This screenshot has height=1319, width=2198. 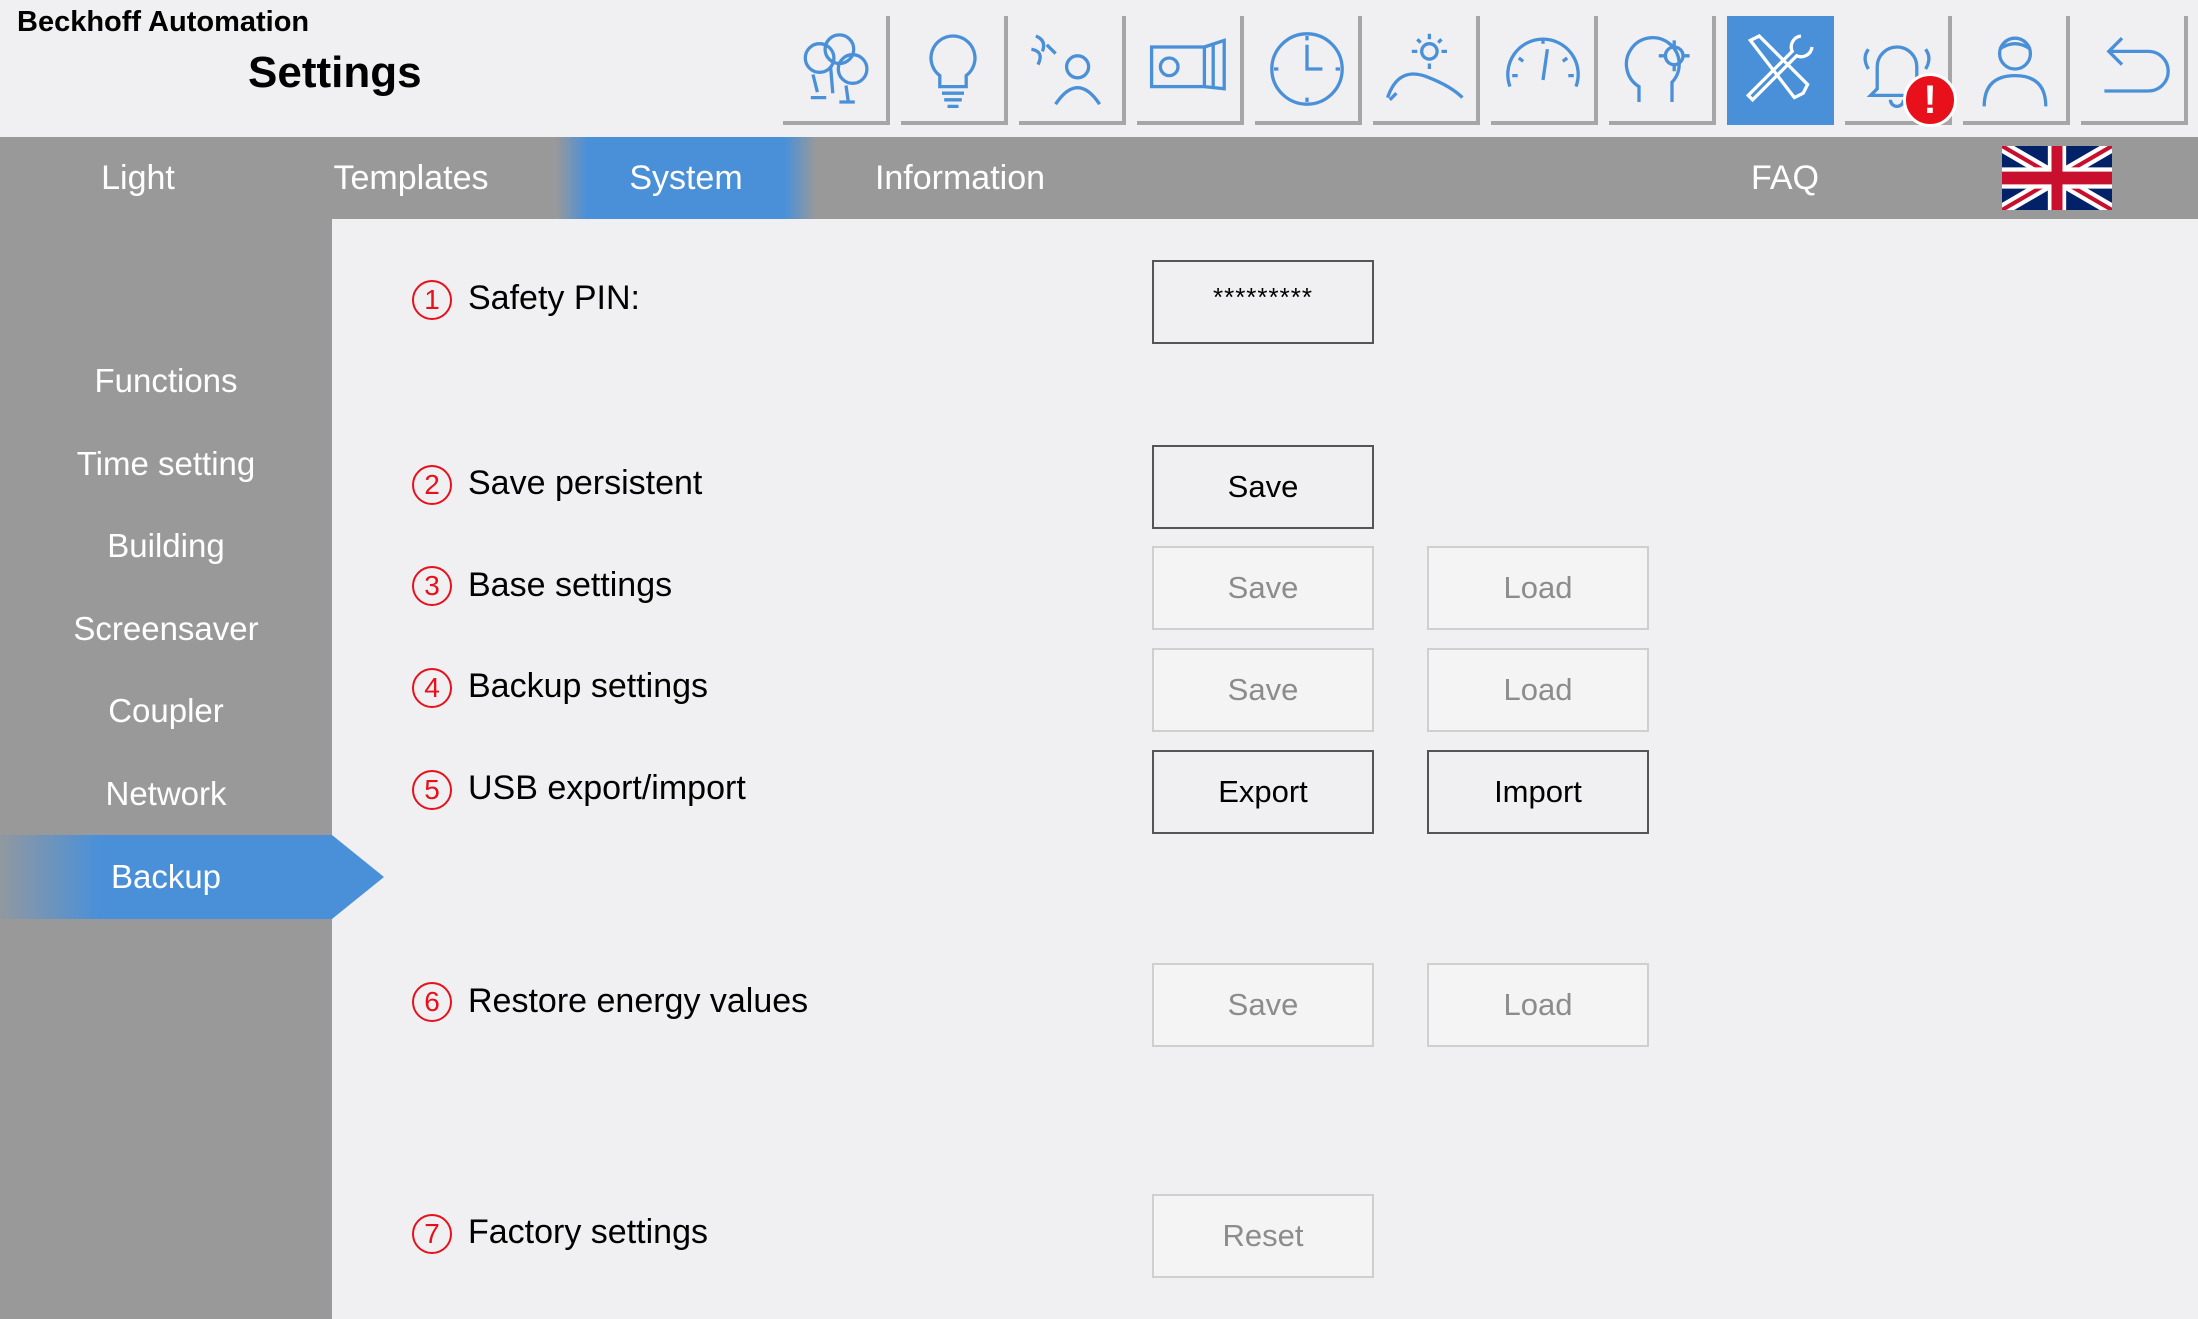 I want to click on tab-faq: FAQ, so click(x=1785, y=178).